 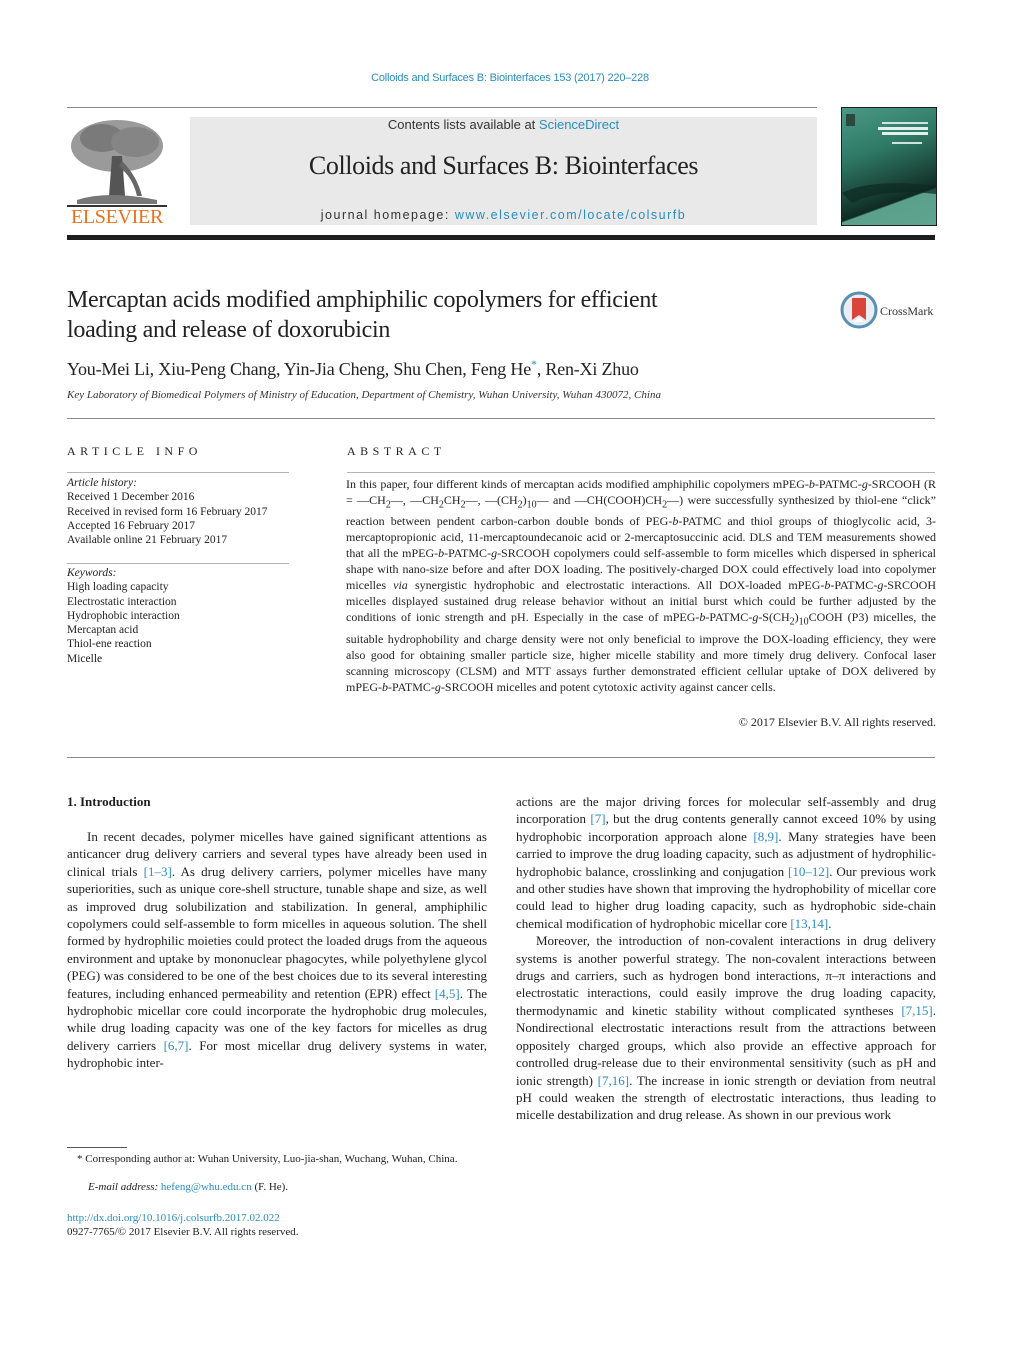 What do you see at coordinates (442, 107) in the screenshot?
I see `masthead-top-rule` at bounding box center [442, 107].